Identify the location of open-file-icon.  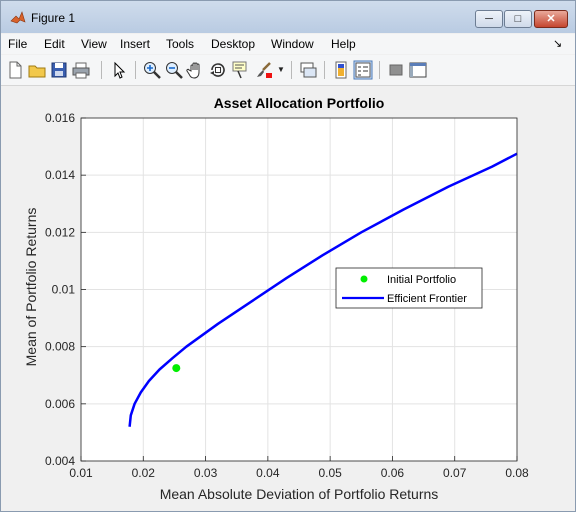
(37, 70).